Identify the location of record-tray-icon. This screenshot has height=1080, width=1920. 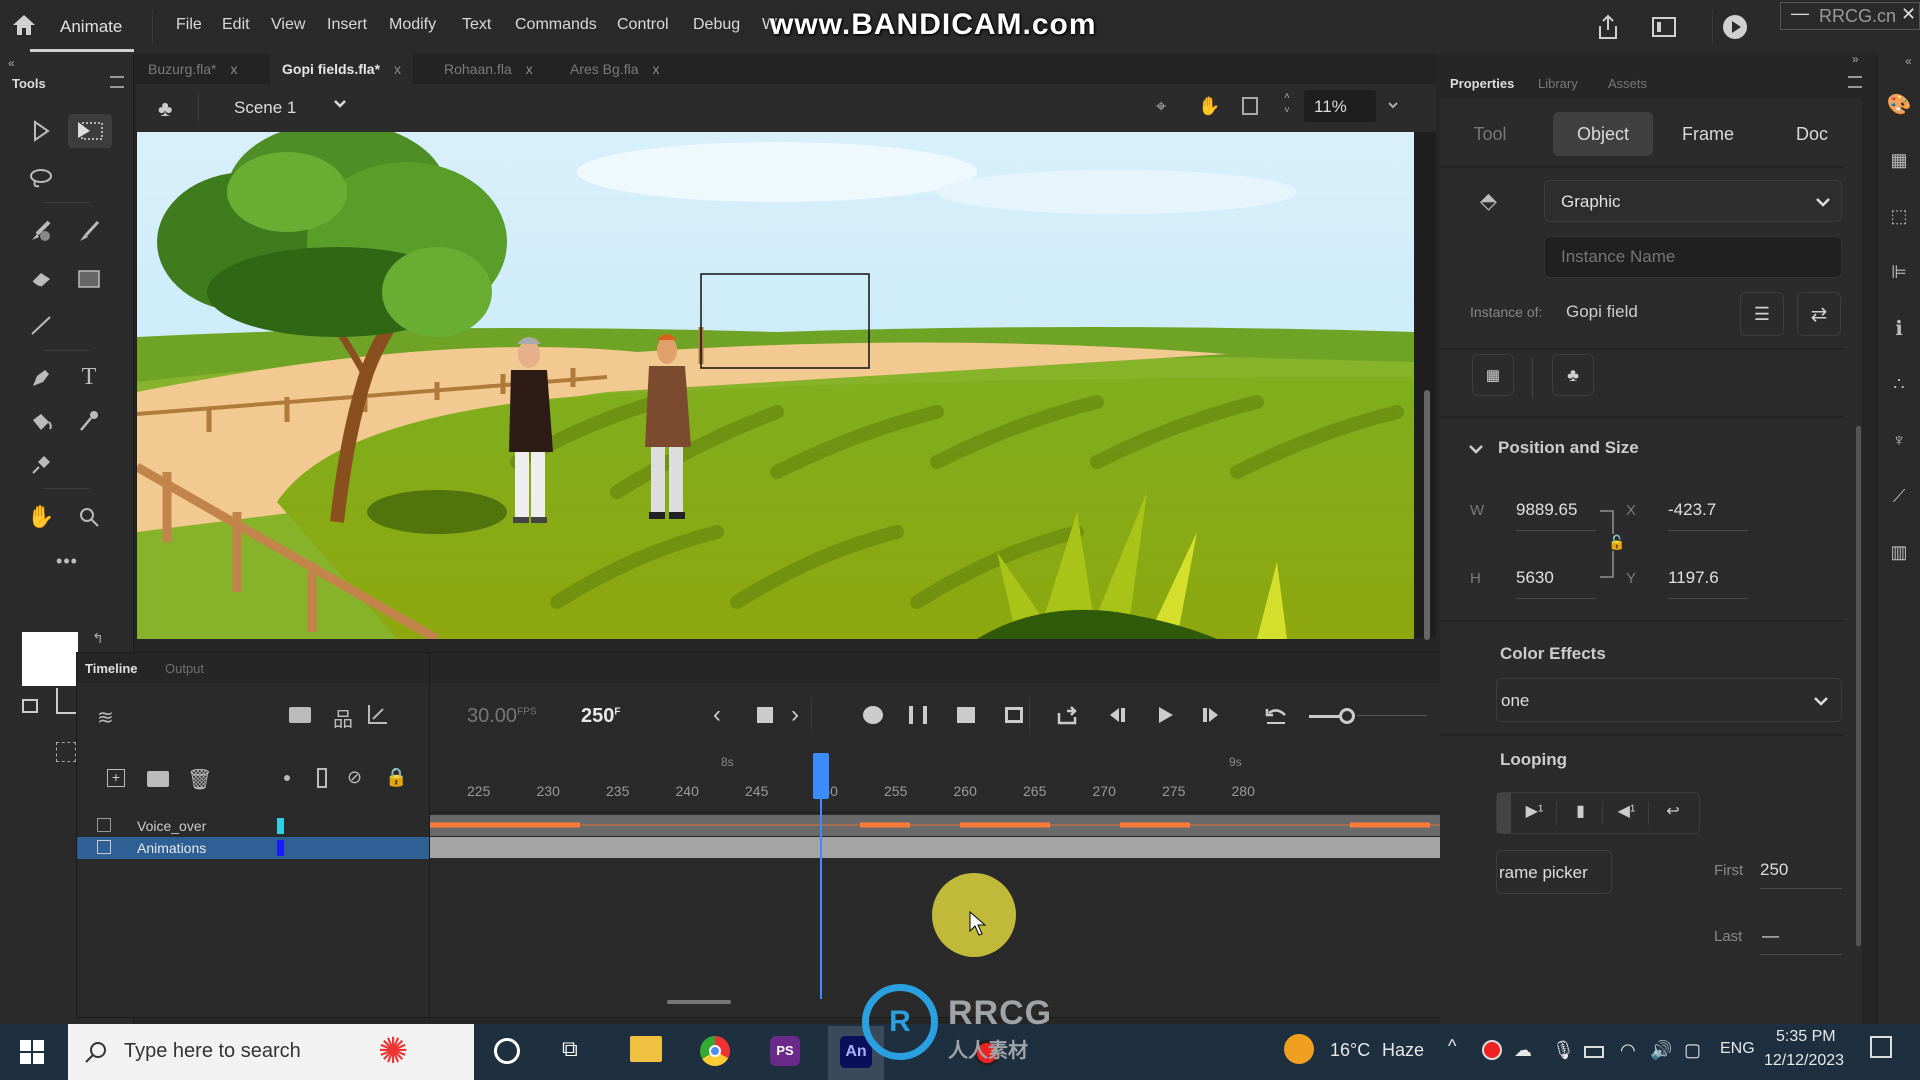
(1492, 1050).